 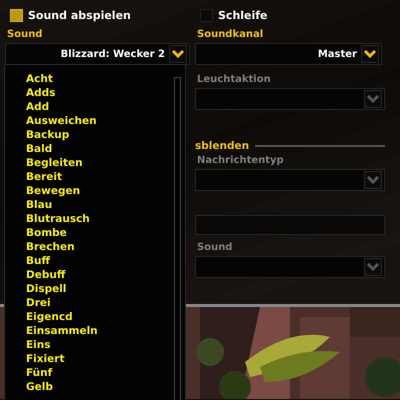 I want to click on menu-item: Bereit, so click(x=44, y=177).